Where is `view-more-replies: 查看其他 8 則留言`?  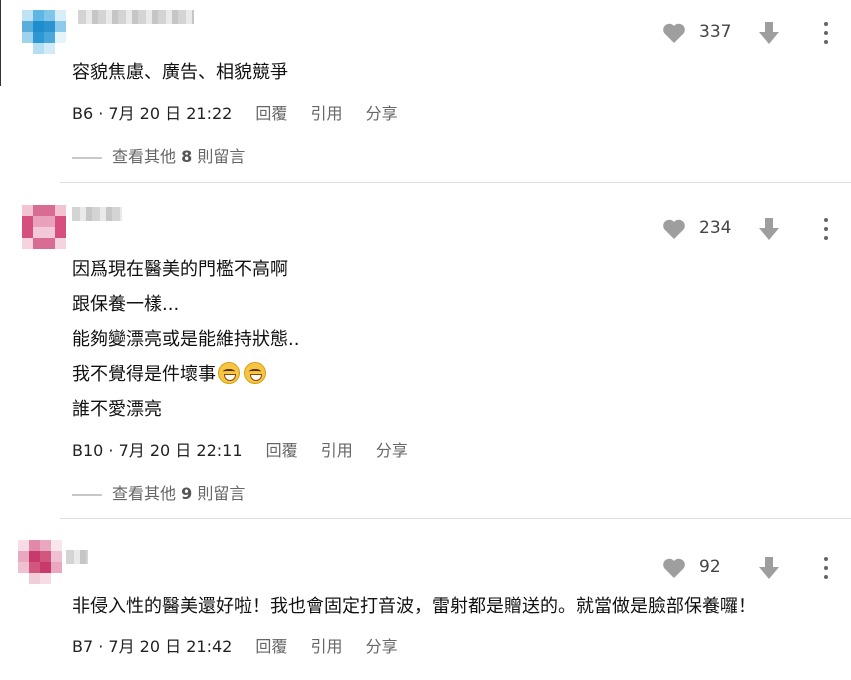
view-more-replies: 查看其他 8 則留言 is located at coordinates (158, 155).